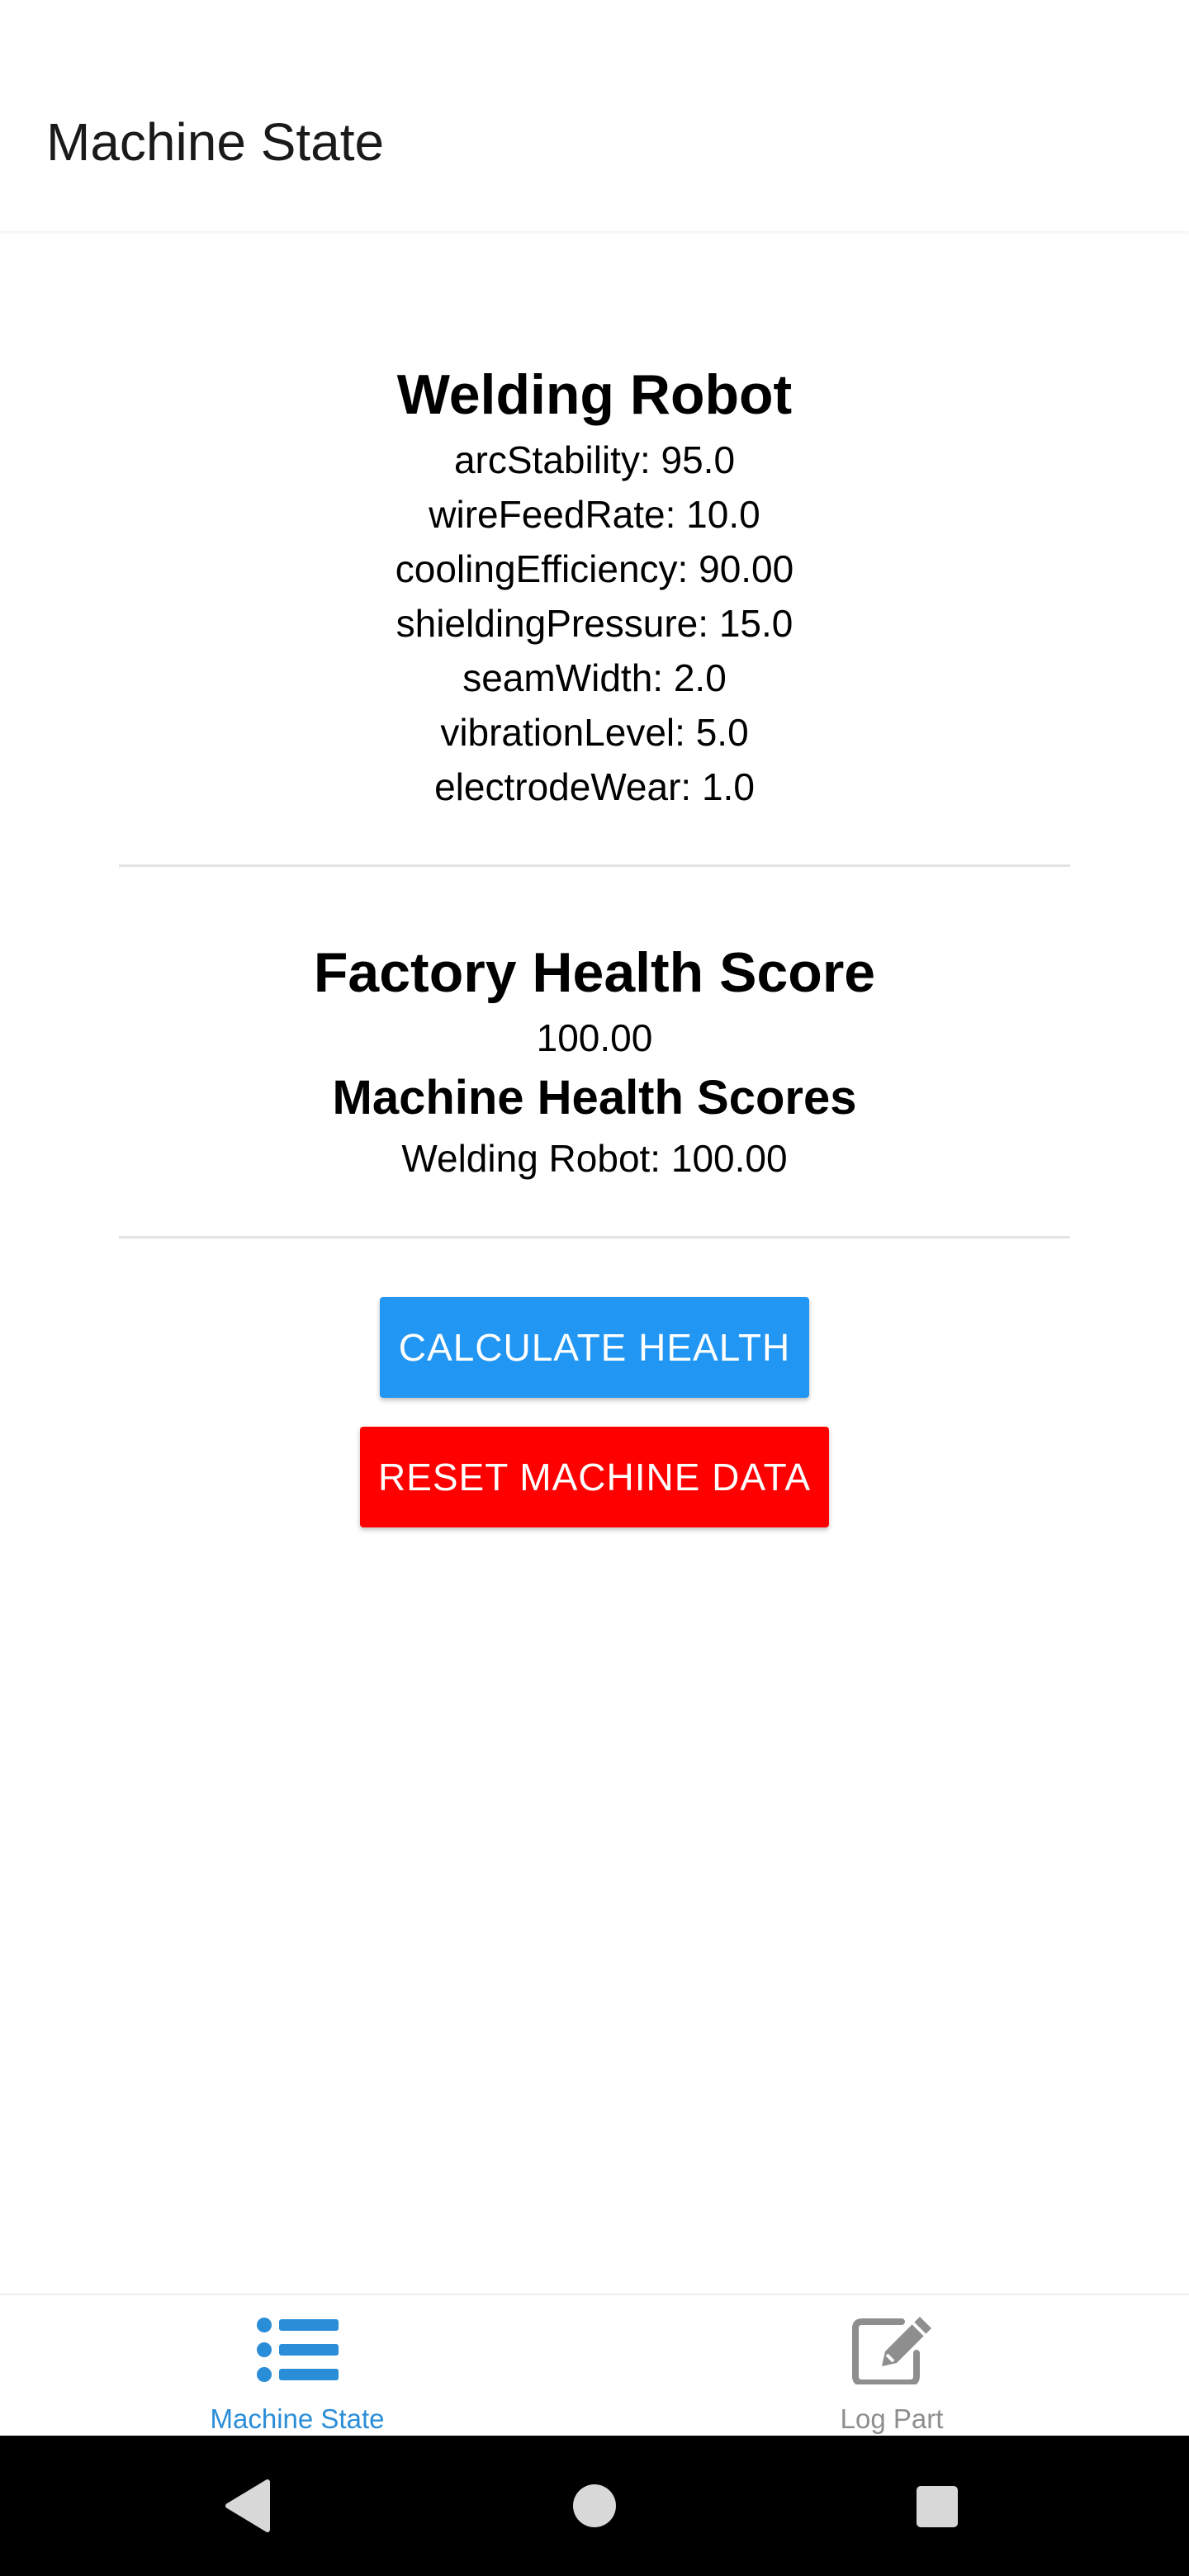  What do you see at coordinates (594, 568) in the screenshot?
I see `param-cooling-efficiency: coolingEfficiency: 90.00` at bounding box center [594, 568].